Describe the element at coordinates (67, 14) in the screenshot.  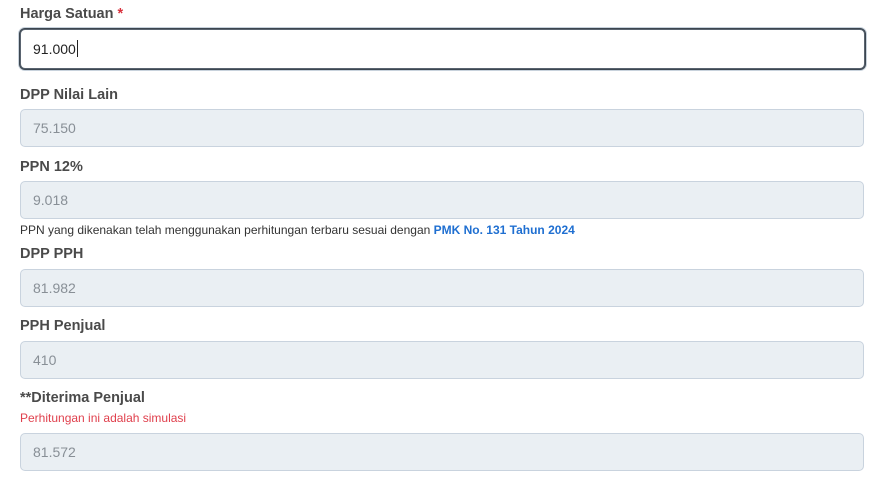
I see `harga-satuan-label-text: Harga Satuan` at that location.